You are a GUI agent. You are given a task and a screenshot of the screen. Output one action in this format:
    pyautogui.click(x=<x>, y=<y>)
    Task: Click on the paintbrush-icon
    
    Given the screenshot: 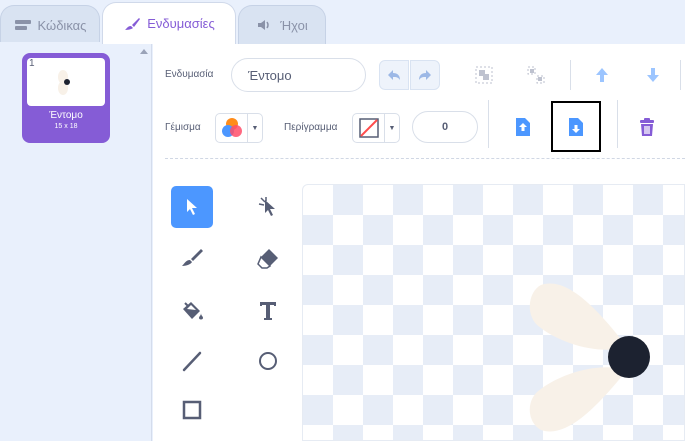 What is the action you would take?
    pyautogui.click(x=133, y=23)
    